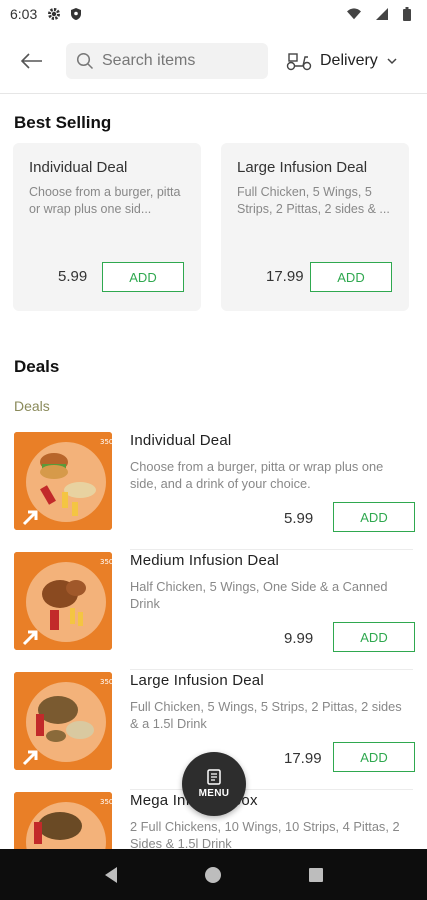 This screenshot has width=427, height=900. I want to click on nav-back-icon, so click(111, 875).